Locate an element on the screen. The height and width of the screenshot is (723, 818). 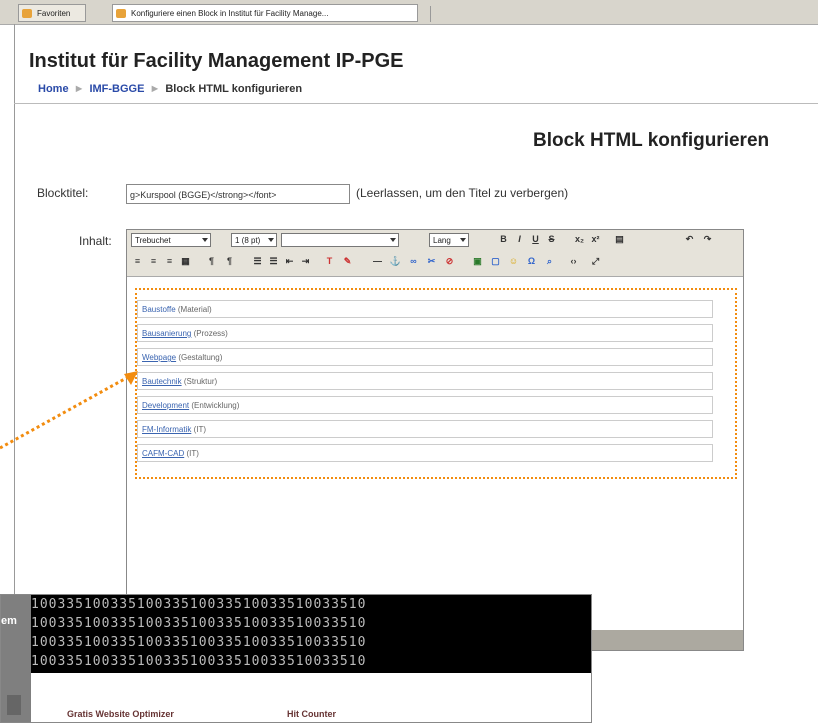
arrow-line is located at coordinates (65, 412).